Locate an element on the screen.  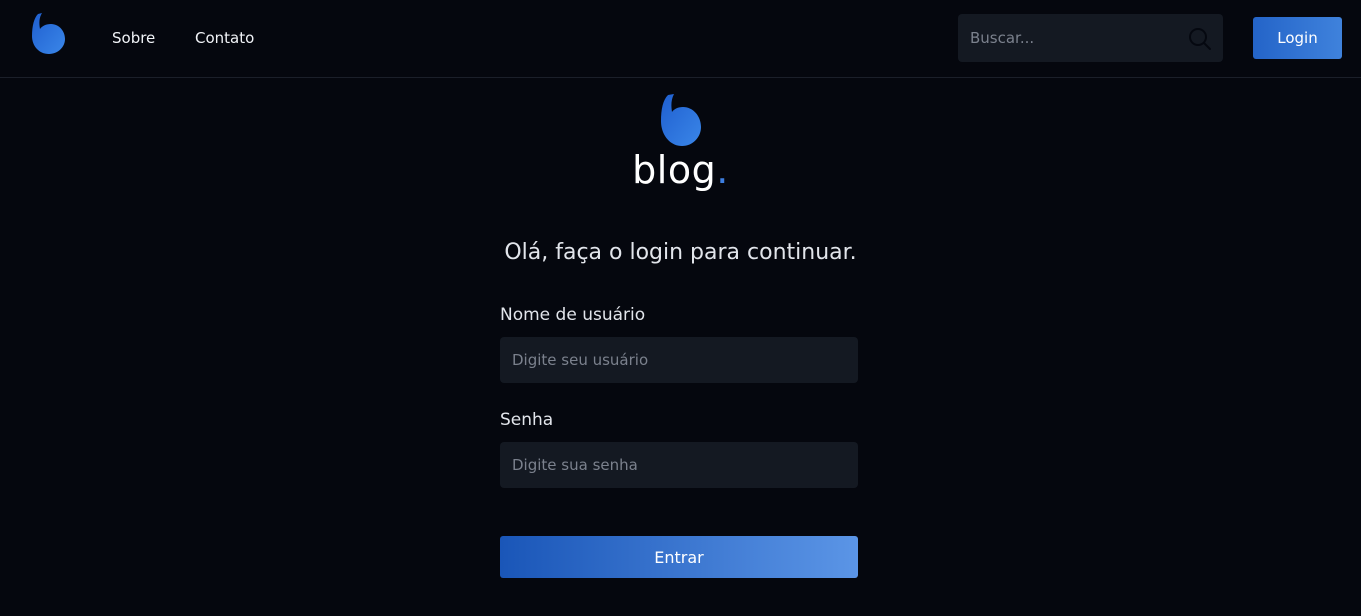
login-button: Login is located at coordinates (1297, 38).